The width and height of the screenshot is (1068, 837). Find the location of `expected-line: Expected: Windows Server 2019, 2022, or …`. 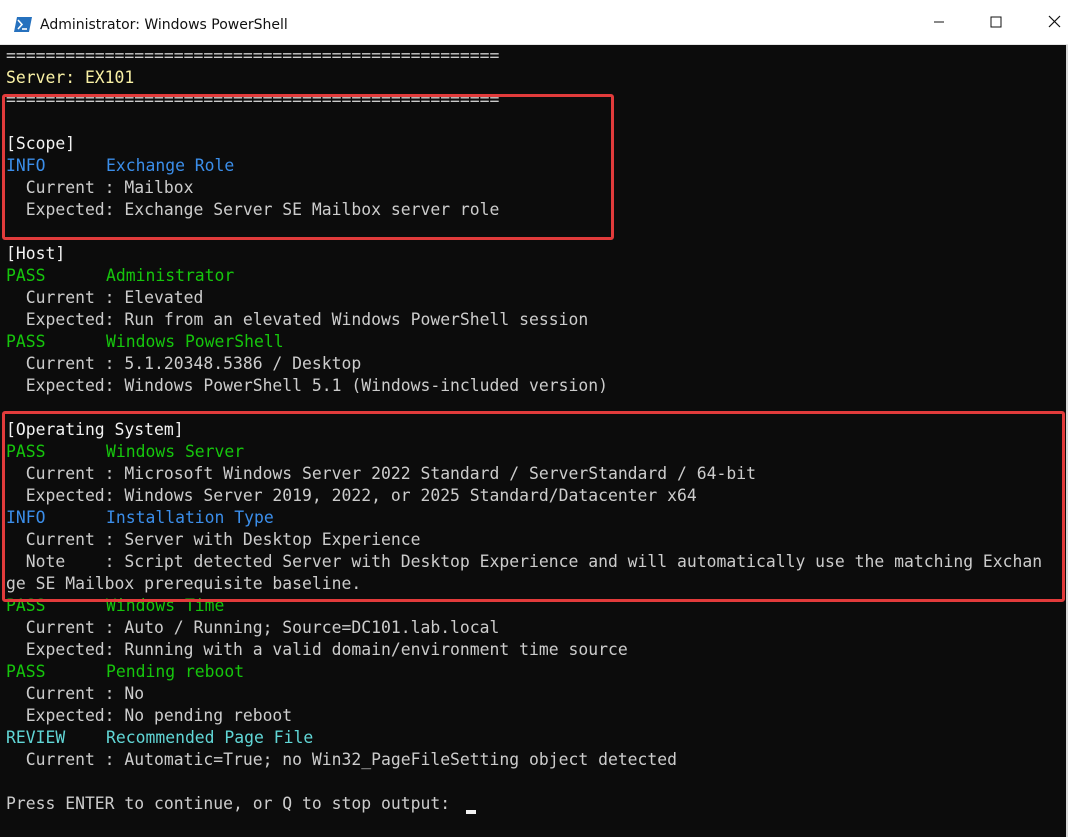

expected-line: Expected: Windows Server 2019, 2022, or … is located at coordinates (351, 495).